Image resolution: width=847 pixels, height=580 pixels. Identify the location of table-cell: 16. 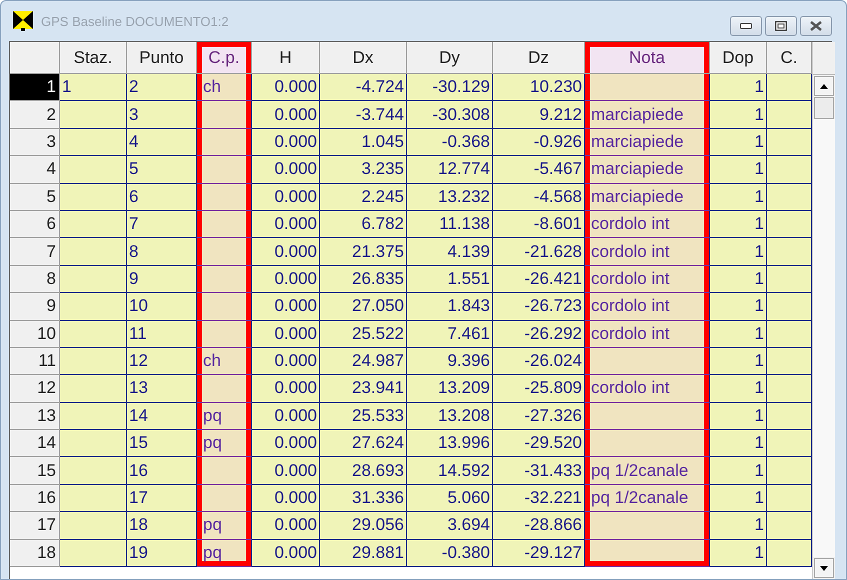
(162, 471).